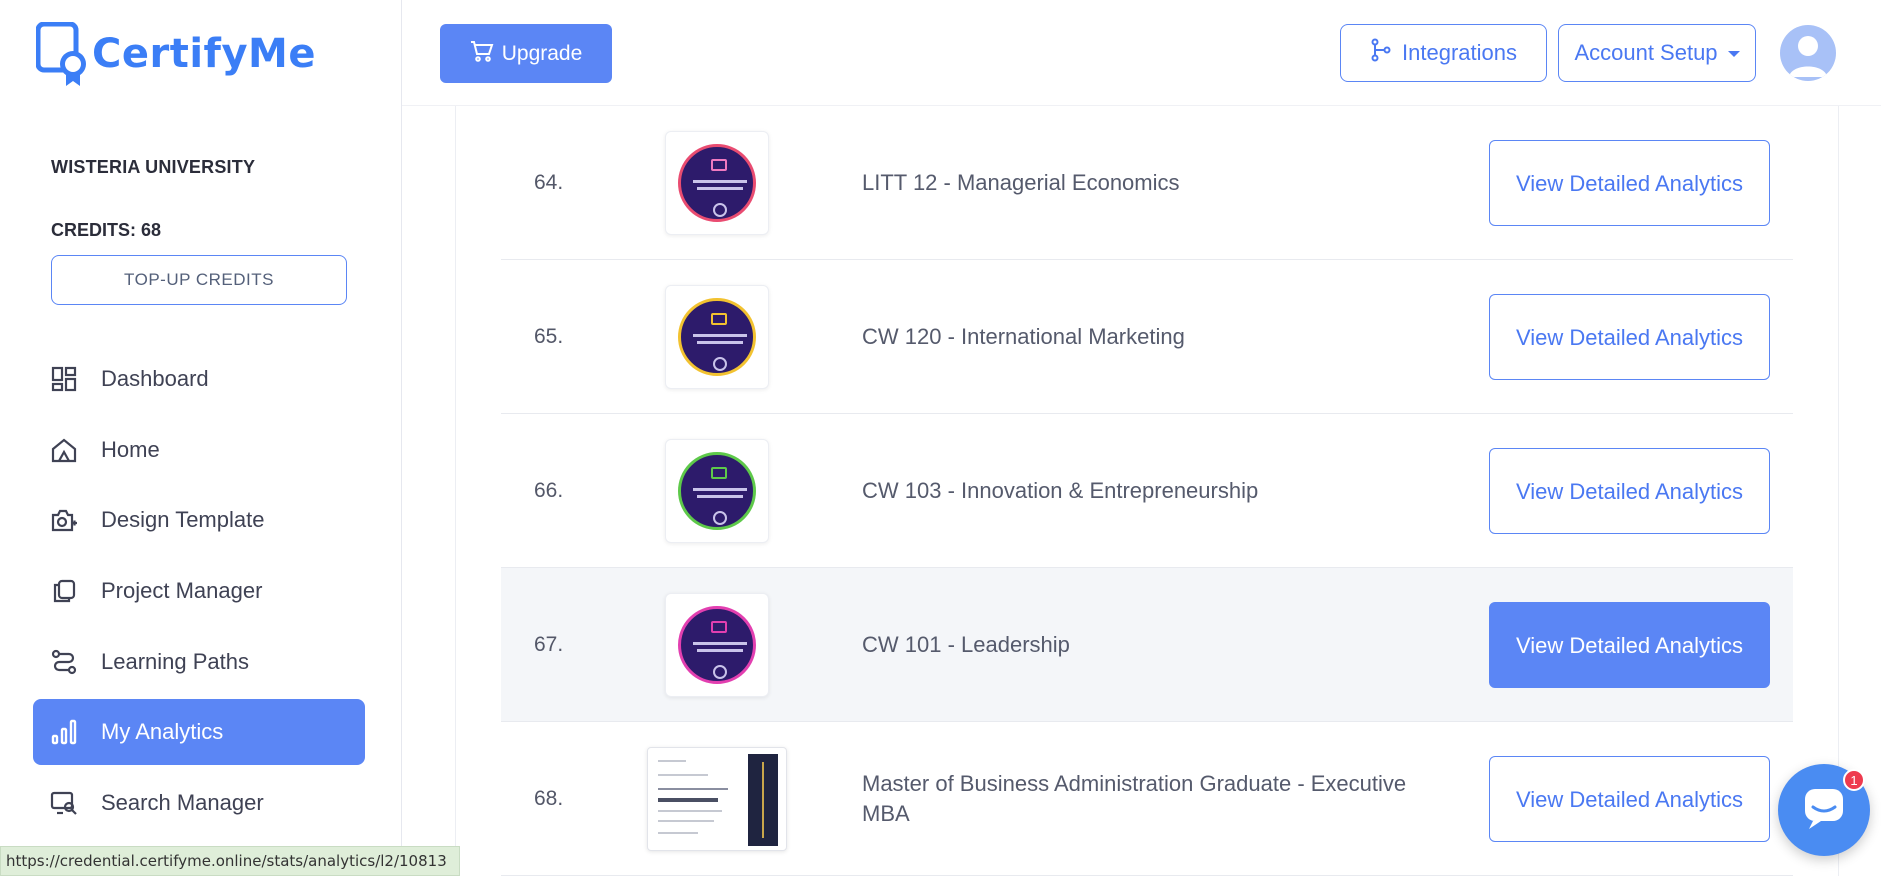 Image resolution: width=1881 pixels, height=876 pixels. What do you see at coordinates (62, 53) in the screenshot?
I see `certificate-logo-icon` at bounding box center [62, 53].